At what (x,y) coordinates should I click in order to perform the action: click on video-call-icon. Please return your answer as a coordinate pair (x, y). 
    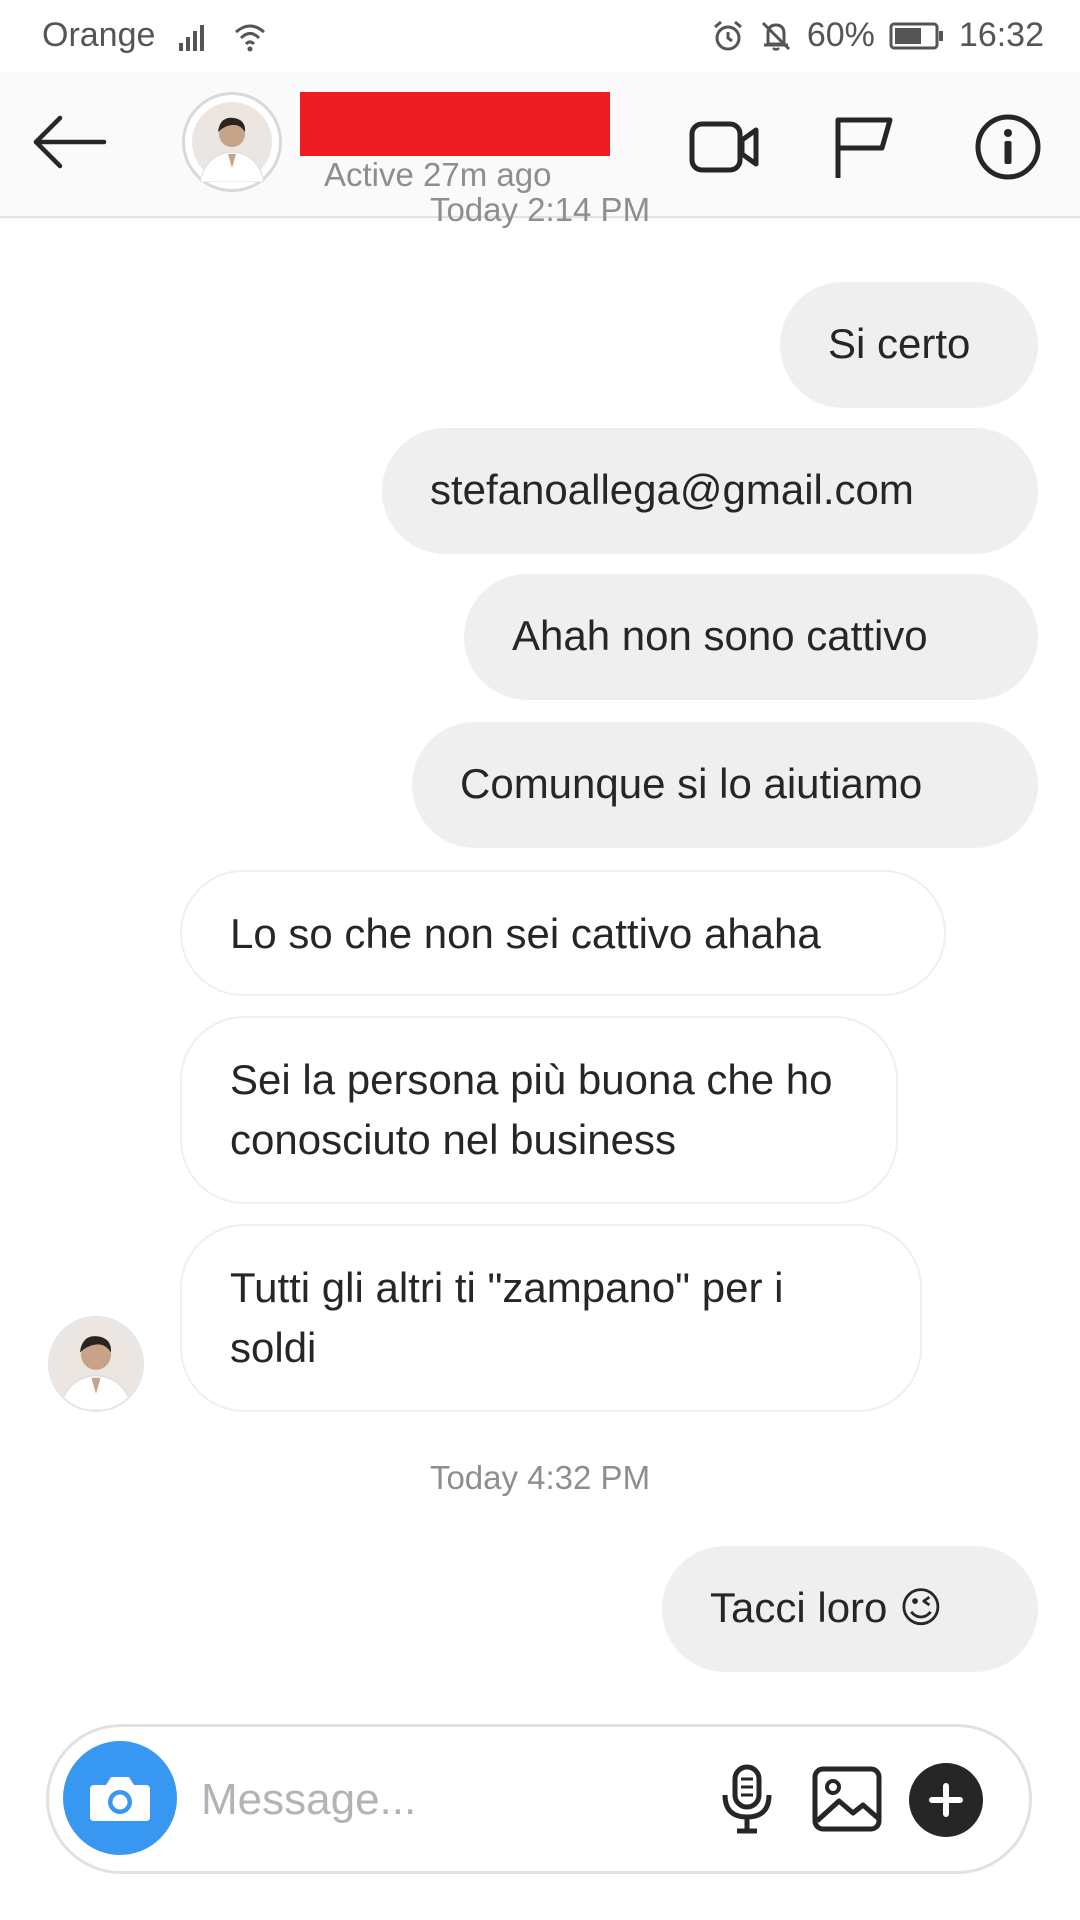
    Looking at the image, I should click on (724, 147).